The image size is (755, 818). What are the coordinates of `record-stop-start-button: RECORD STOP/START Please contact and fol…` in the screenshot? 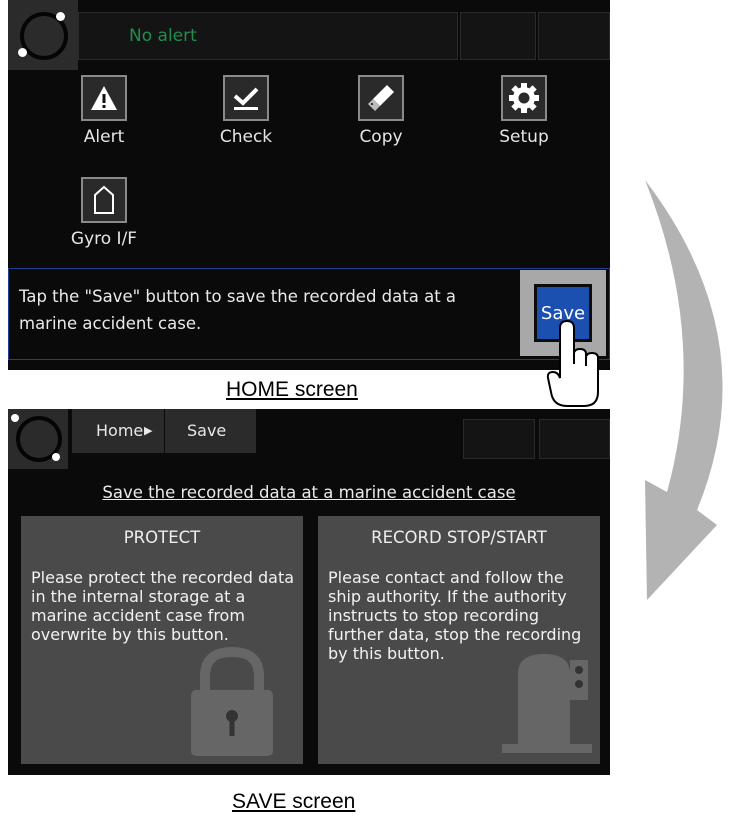 It's located at (459, 640).